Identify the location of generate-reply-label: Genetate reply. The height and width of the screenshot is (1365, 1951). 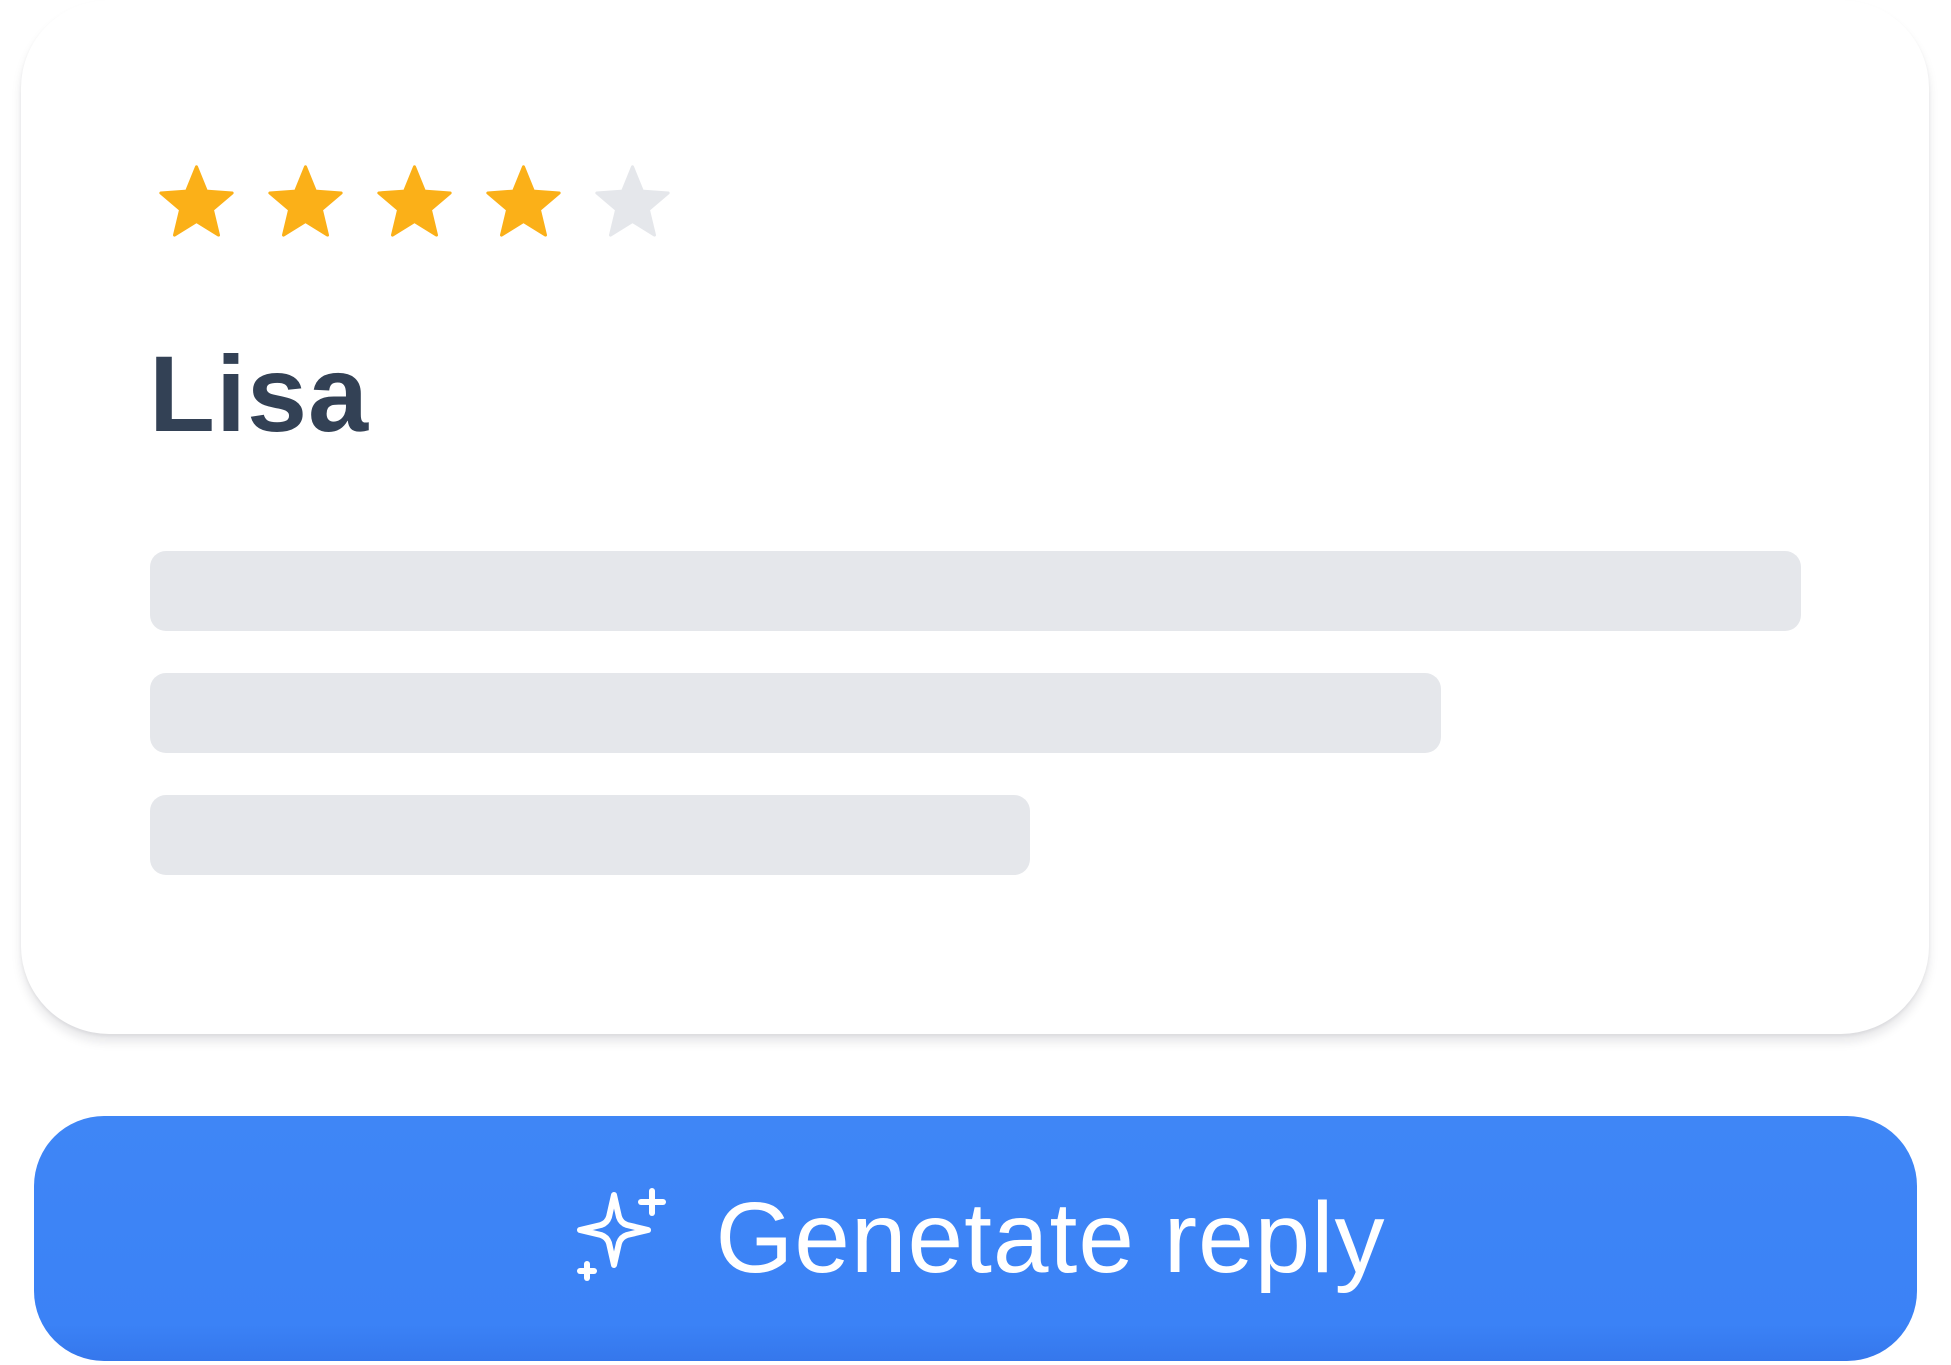
(1050, 1237).